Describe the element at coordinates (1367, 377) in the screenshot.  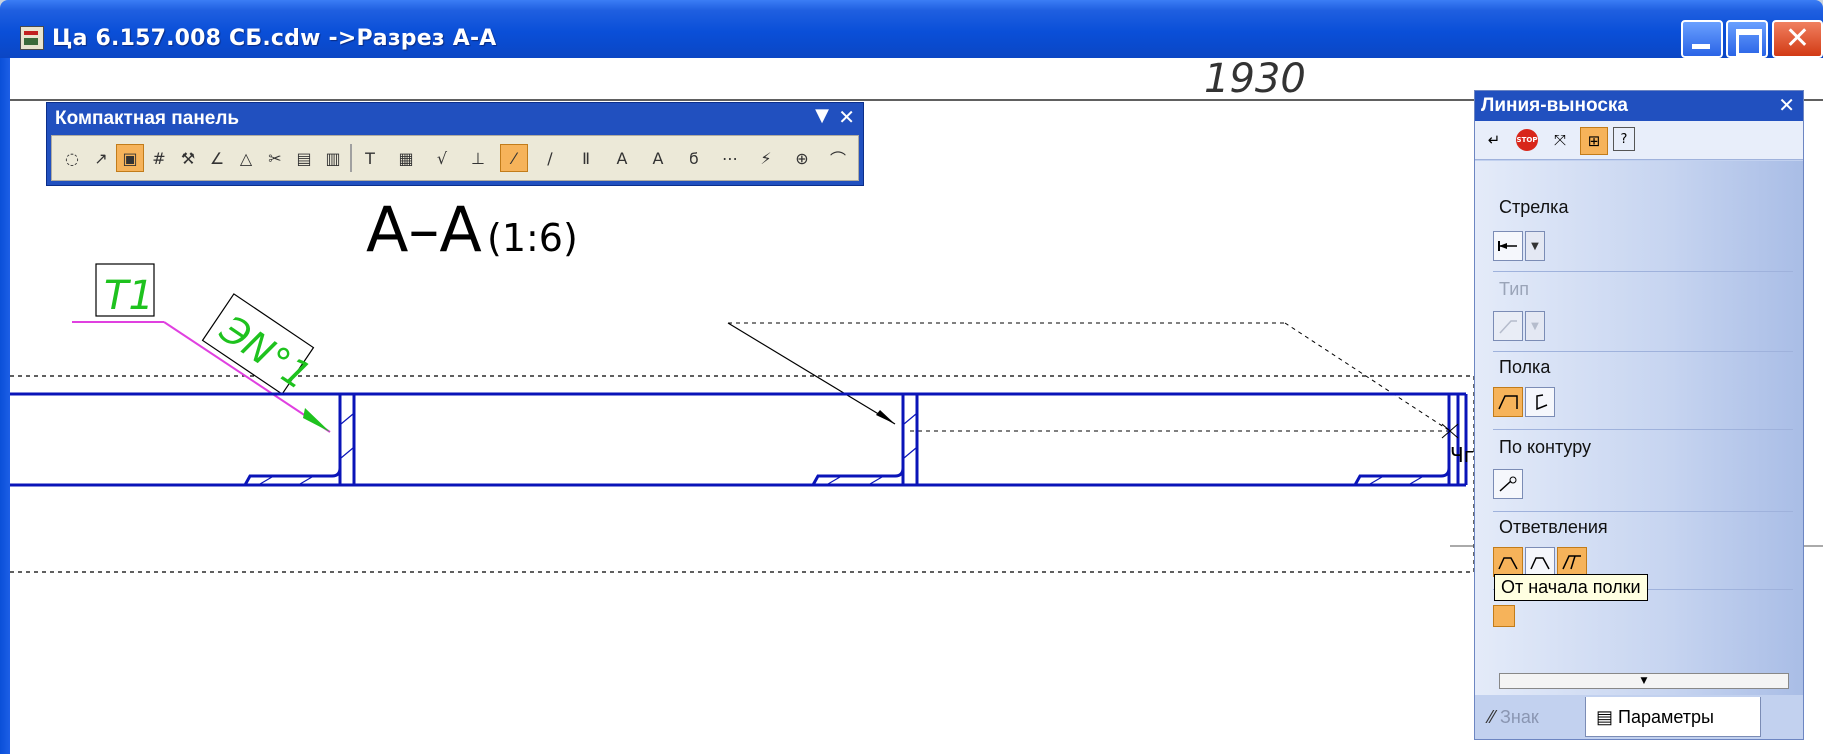
I see `leader-preview-line` at that location.